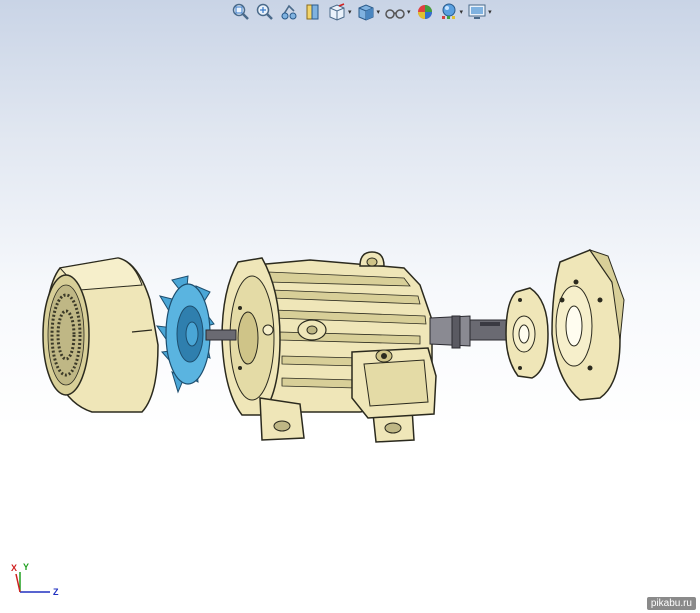  I want to click on section-view-button, so click(313, 12).